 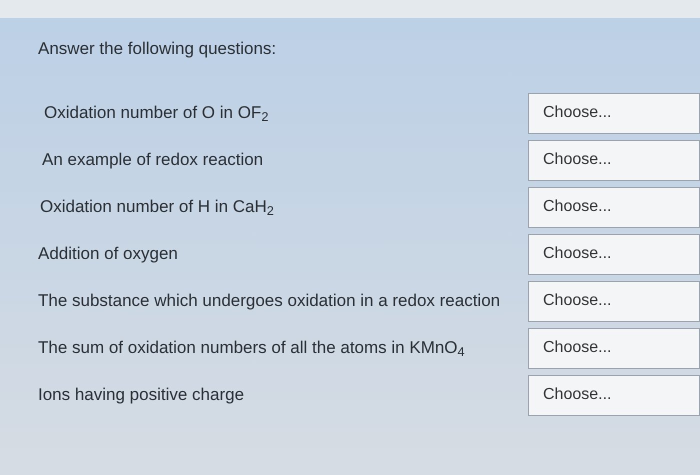 I want to click on question-label: Oxidation number of O in OF$_{2}$, so click(x=156, y=114).